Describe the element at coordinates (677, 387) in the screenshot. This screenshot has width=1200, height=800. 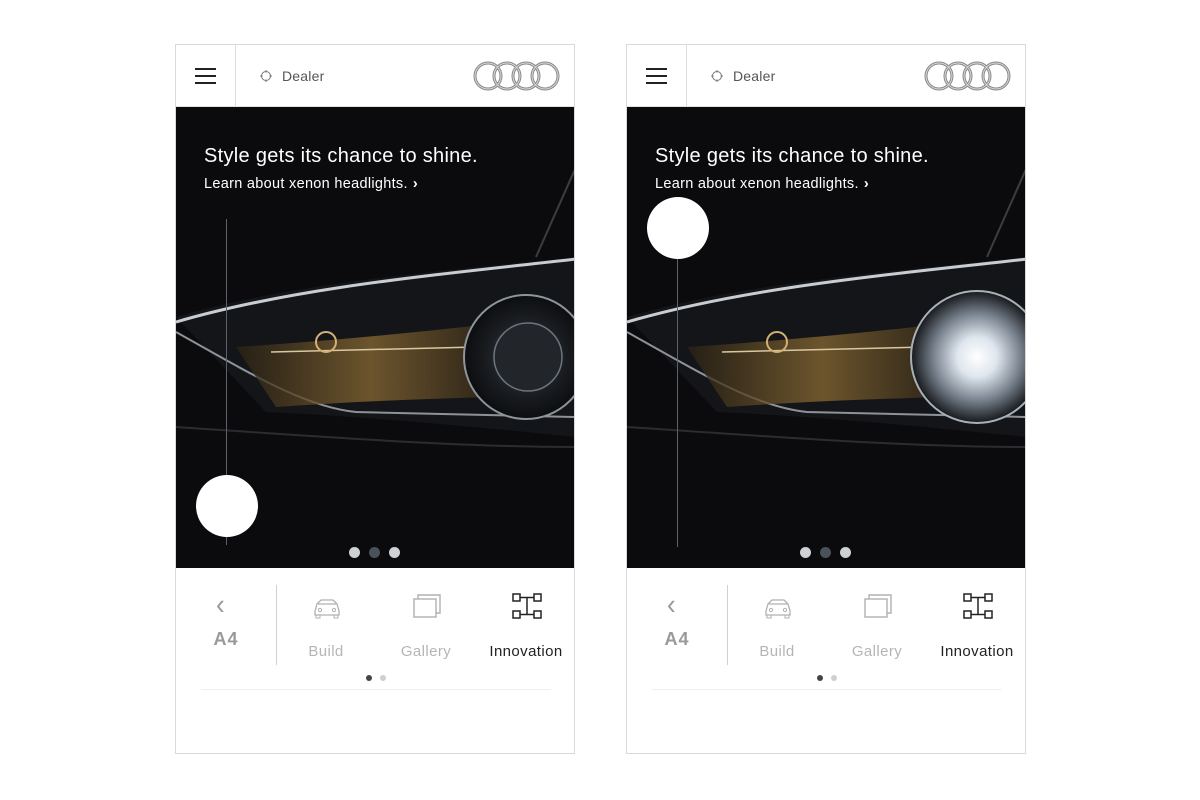
I see `slider-track` at that location.